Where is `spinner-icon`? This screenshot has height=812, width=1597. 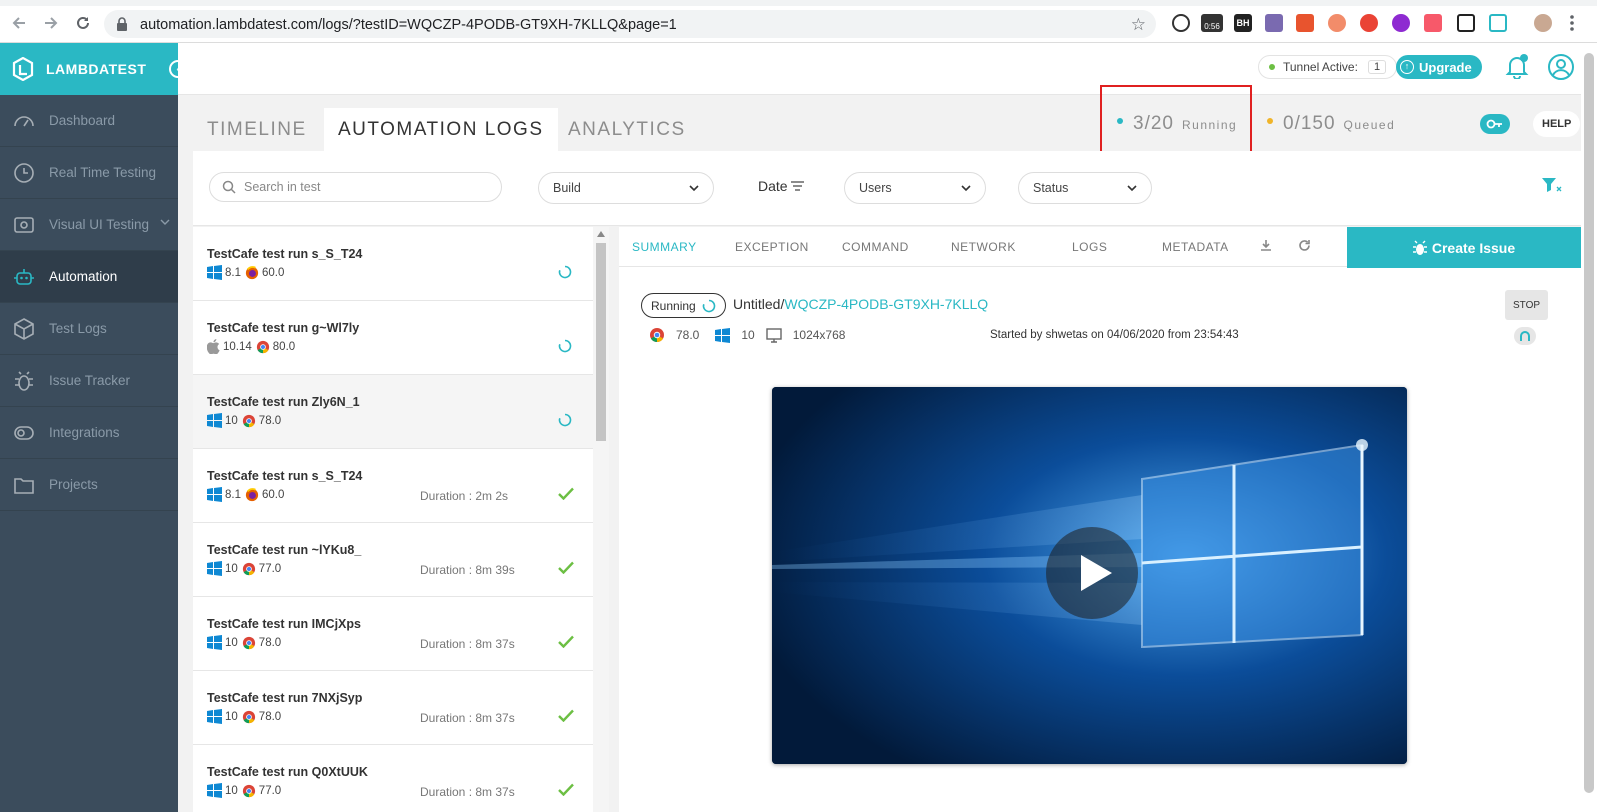 spinner-icon is located at coordinates (565, 346).